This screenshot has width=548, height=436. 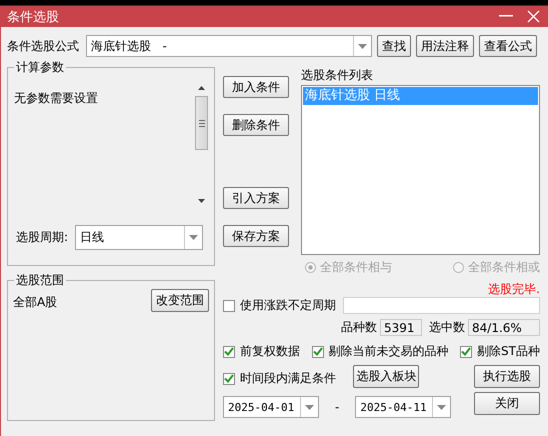 I want to click on radio-label: 全部条件相或, so click(x=504, y=267).